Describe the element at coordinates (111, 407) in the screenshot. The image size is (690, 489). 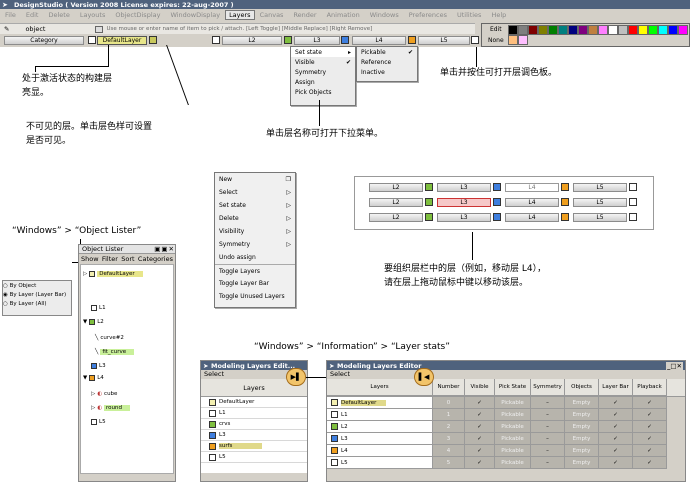
I see `object-lister-tree-item: ▷ ◐ round` at that location.